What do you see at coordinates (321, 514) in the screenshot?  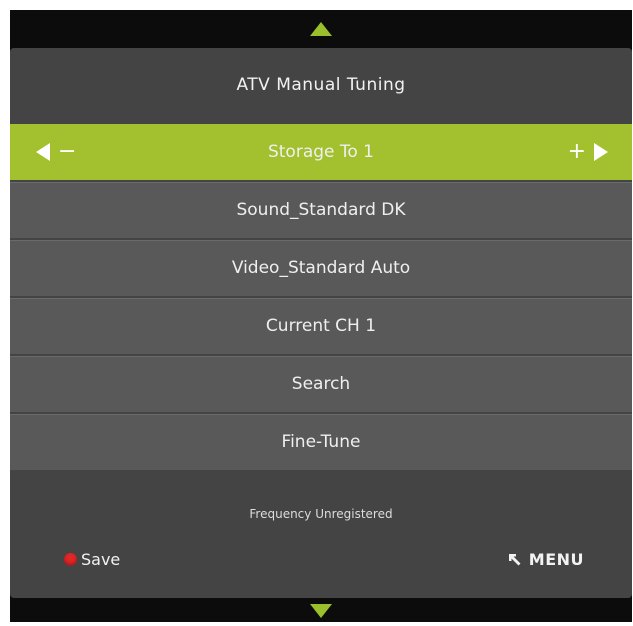 I see `frequency-status: Frequency Unregistered` at bounding box center [321, 514].